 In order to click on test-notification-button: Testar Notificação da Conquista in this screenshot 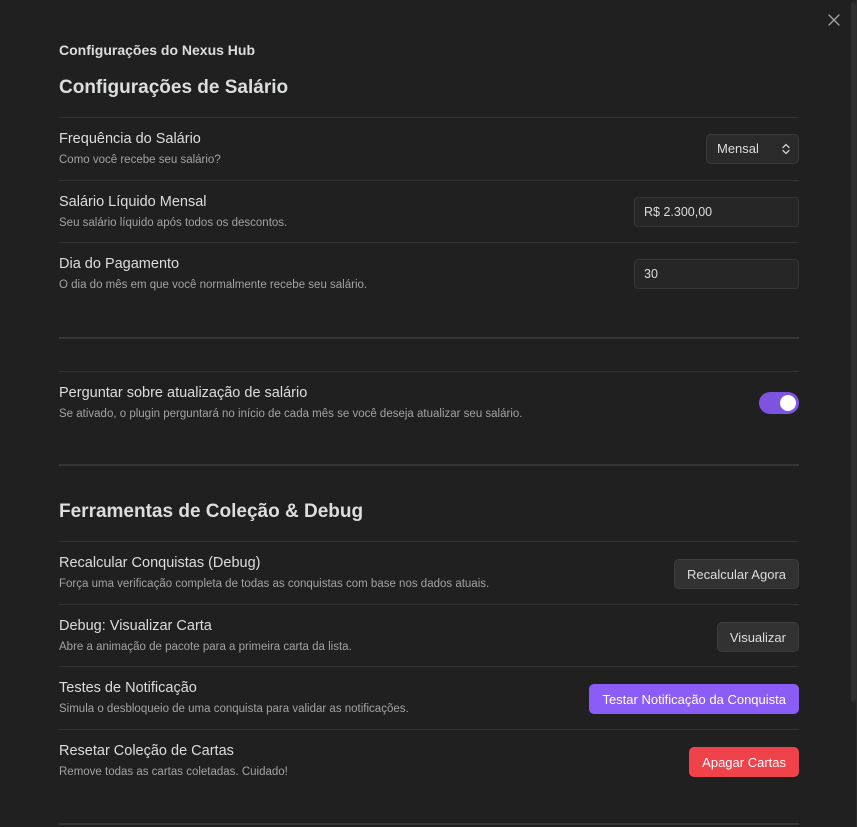, I will do `click(694, 699)`.